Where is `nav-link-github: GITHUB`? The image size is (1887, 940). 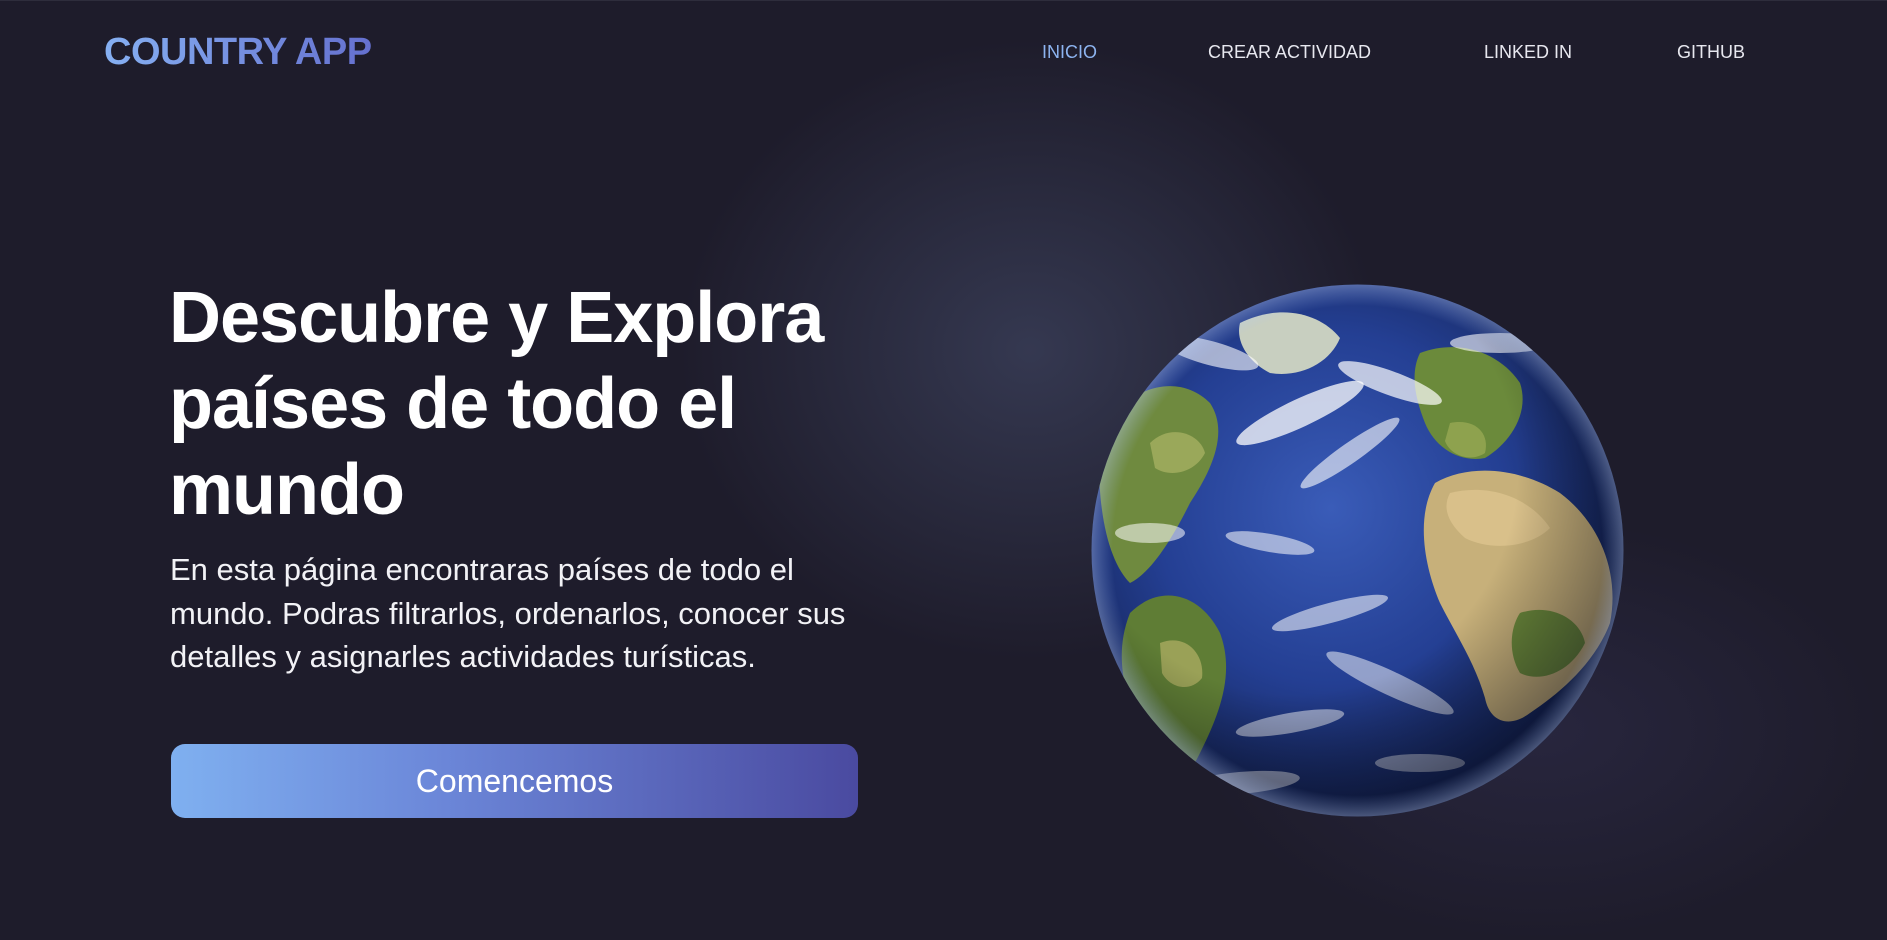
nav-link-github: GITHUB is located at coordinates (1711, 52).